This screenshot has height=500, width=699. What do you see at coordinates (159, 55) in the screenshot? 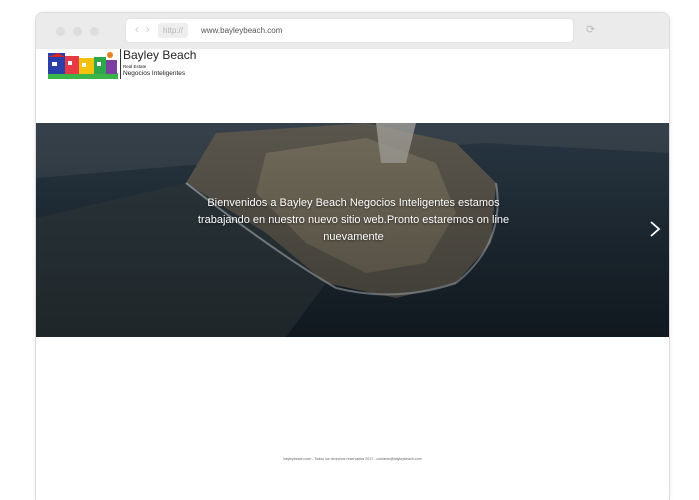
I see `brand-name: Bayley Beach` at bounding box center [159, 55].